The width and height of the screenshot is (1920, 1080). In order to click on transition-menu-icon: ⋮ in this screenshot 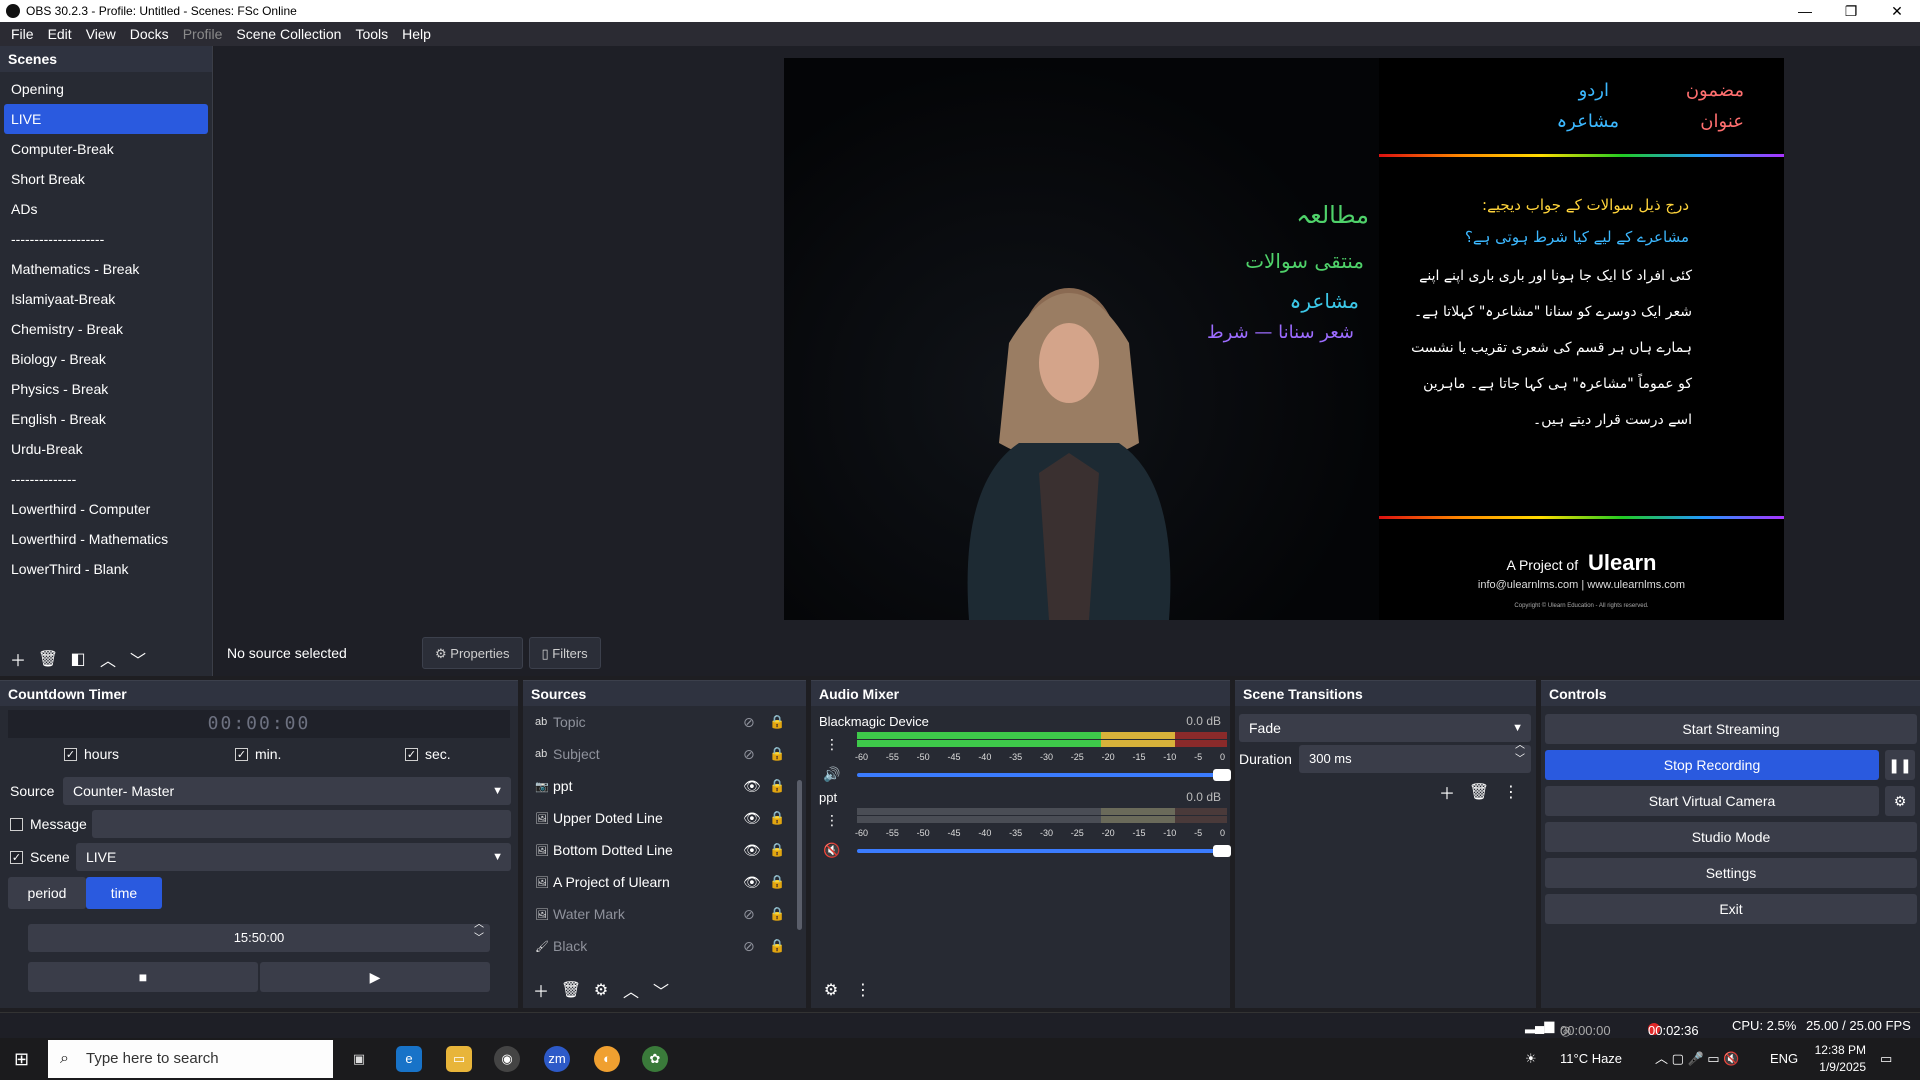, I will do `click(1511, 792)`.